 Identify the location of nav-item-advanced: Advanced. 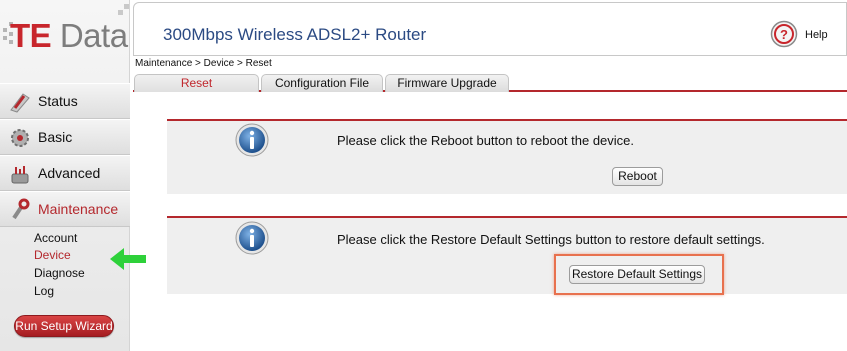
(65, 173).